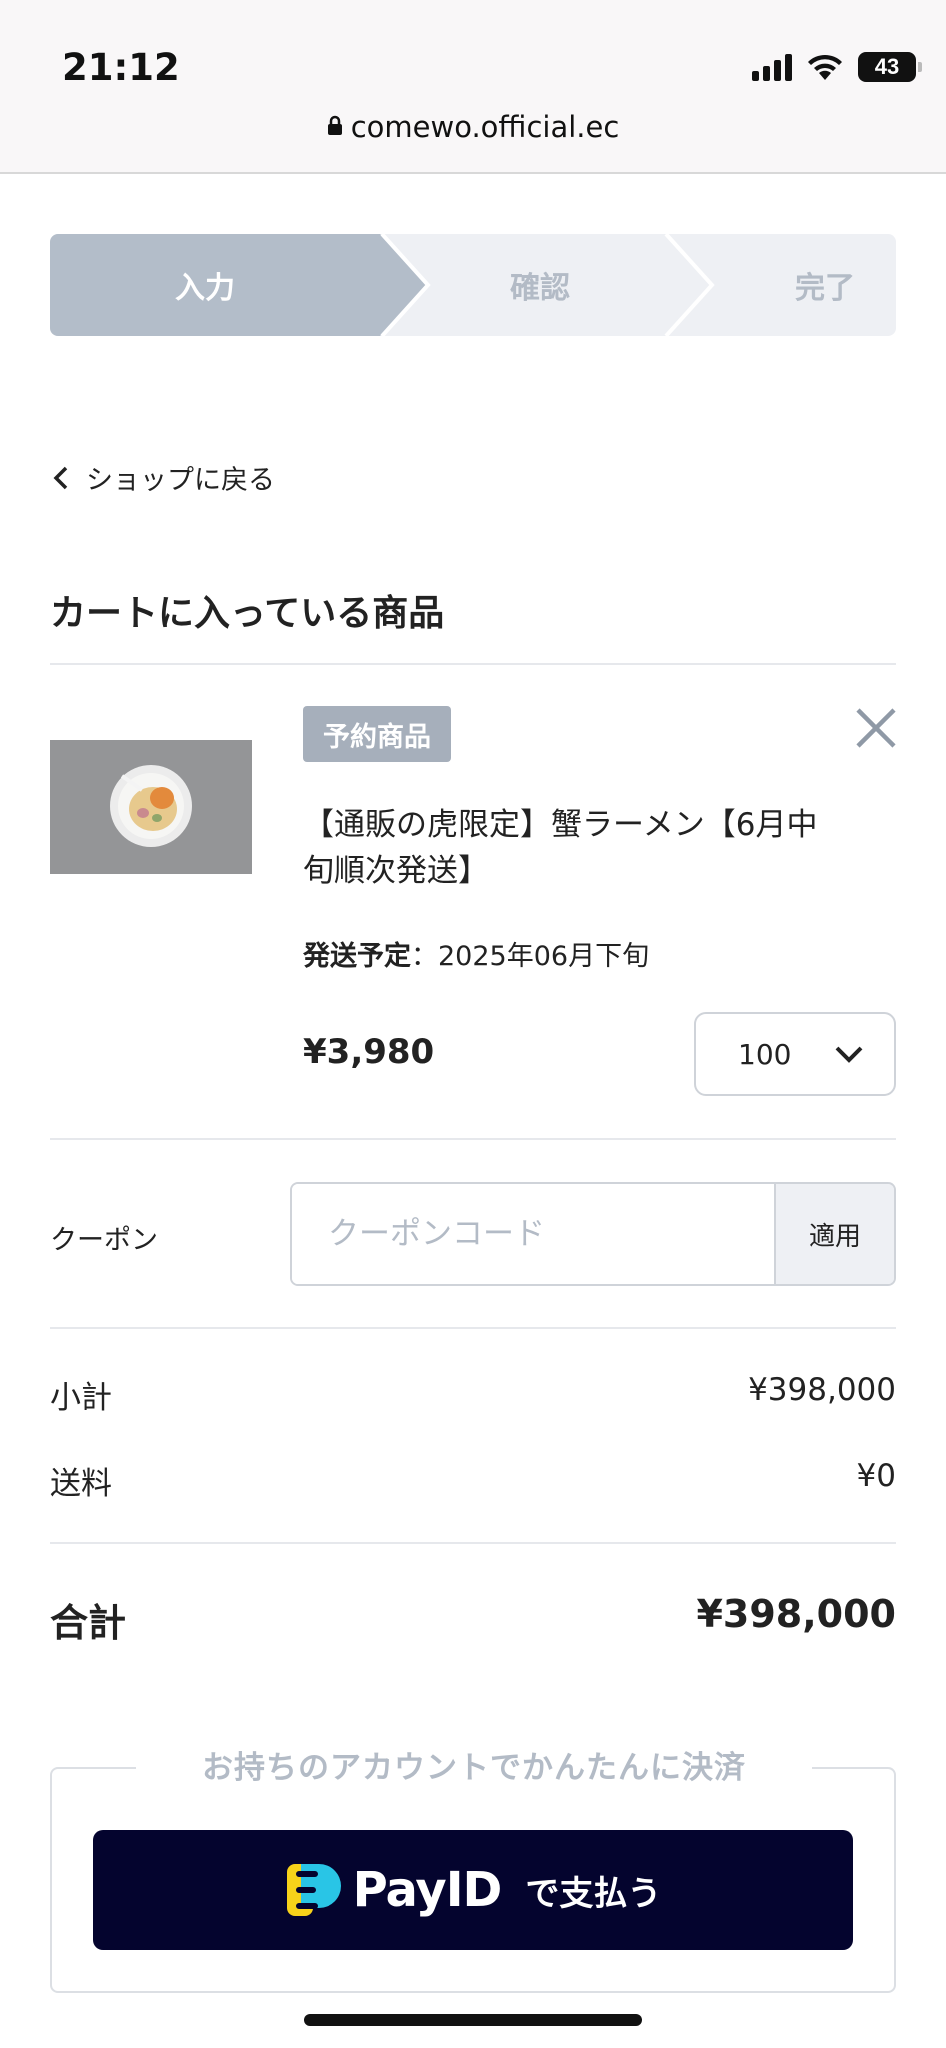 The height and width of the screenshot is (2048, 946). Describe the element at coordinates (485, 127) in the screenshot. I see `url-text: comewo.official.ec` at that location.